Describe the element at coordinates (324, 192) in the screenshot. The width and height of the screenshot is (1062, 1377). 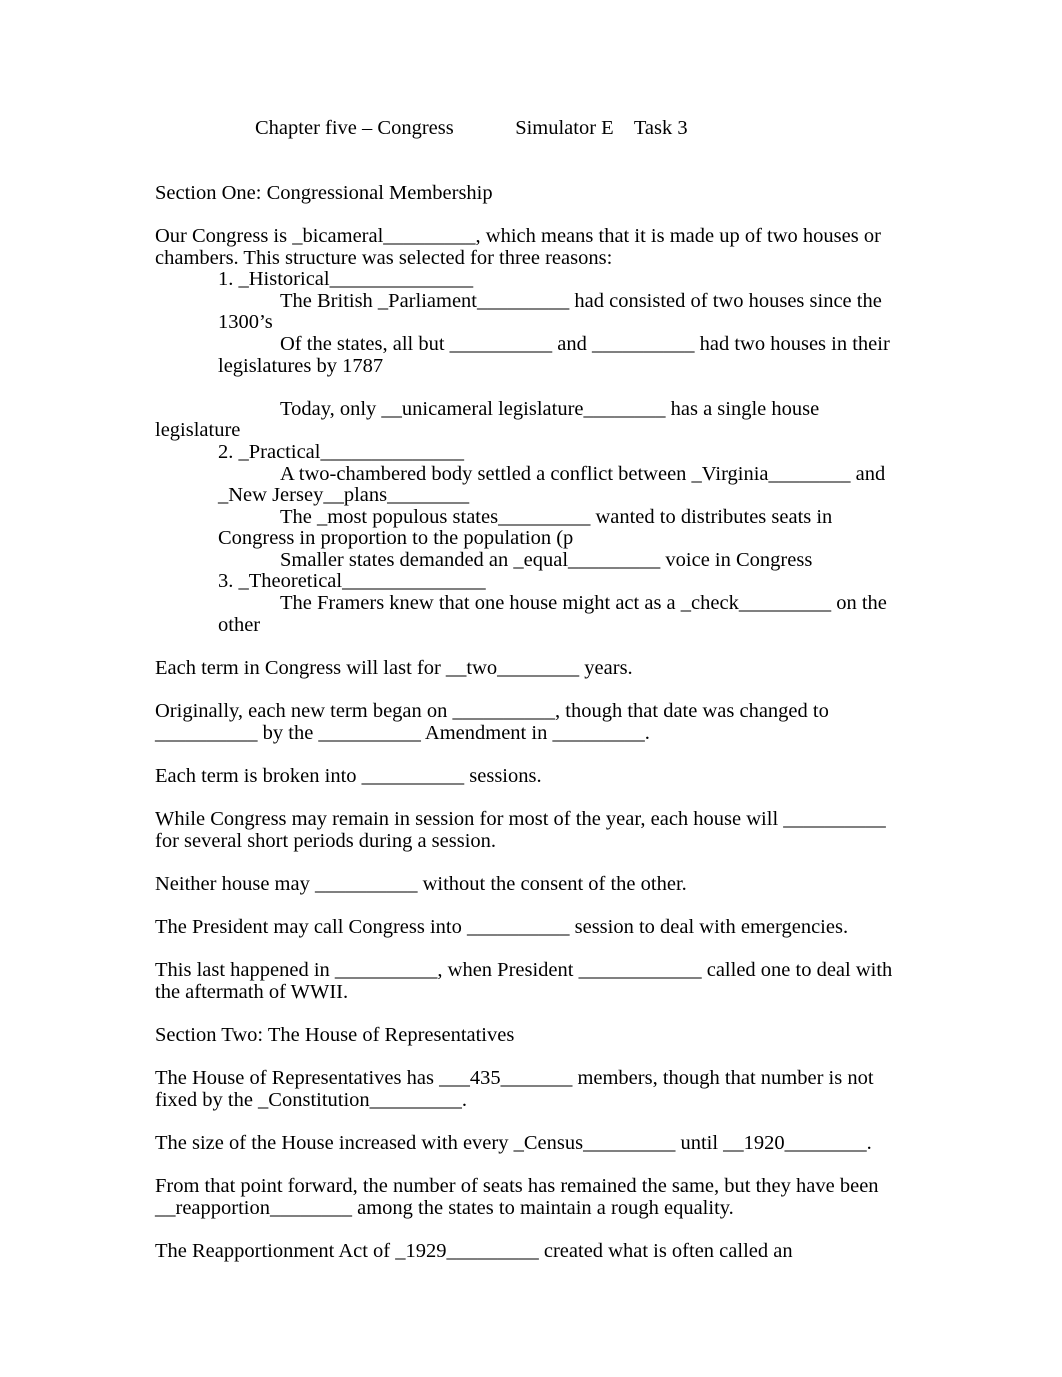
I see `section-one-heading: Section One: Congressional Membership` at that location.